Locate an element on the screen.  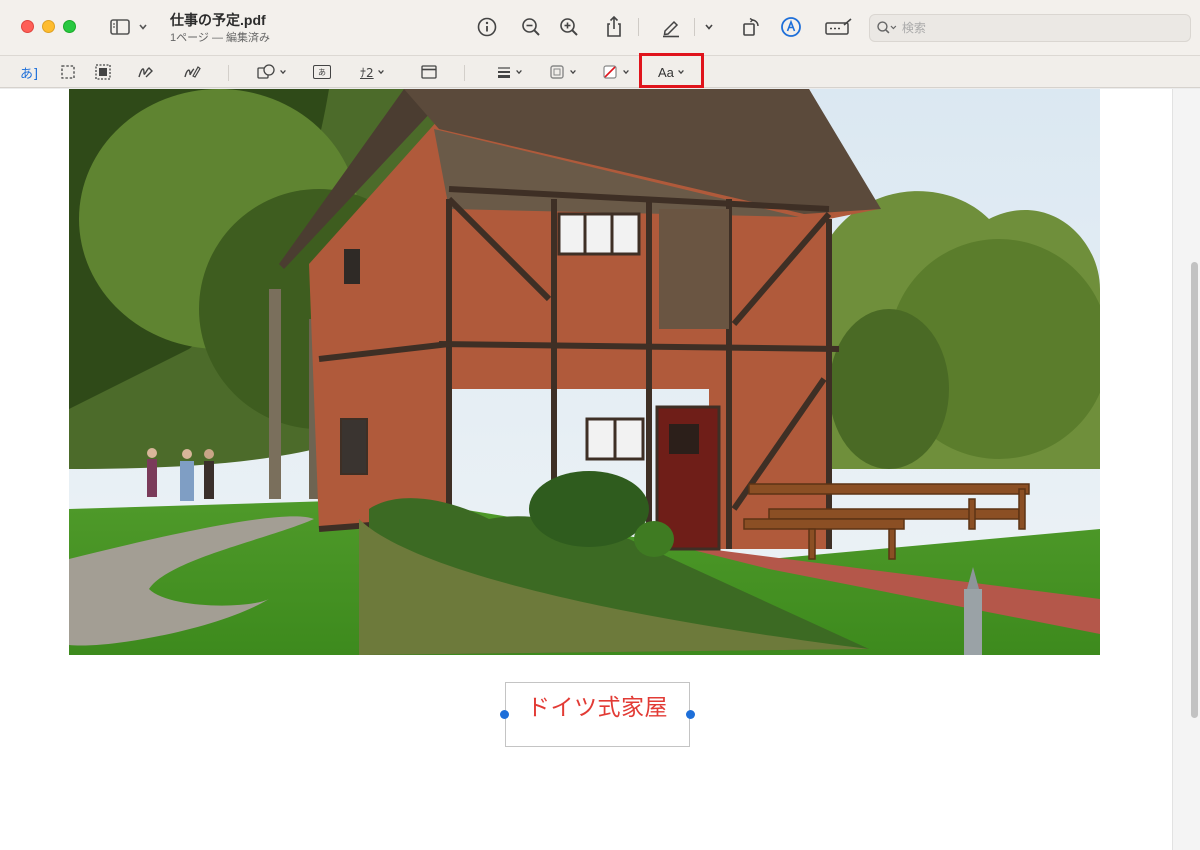
text-annotation-box: ドイツ式家屋 is located at coordinates (597, 714).